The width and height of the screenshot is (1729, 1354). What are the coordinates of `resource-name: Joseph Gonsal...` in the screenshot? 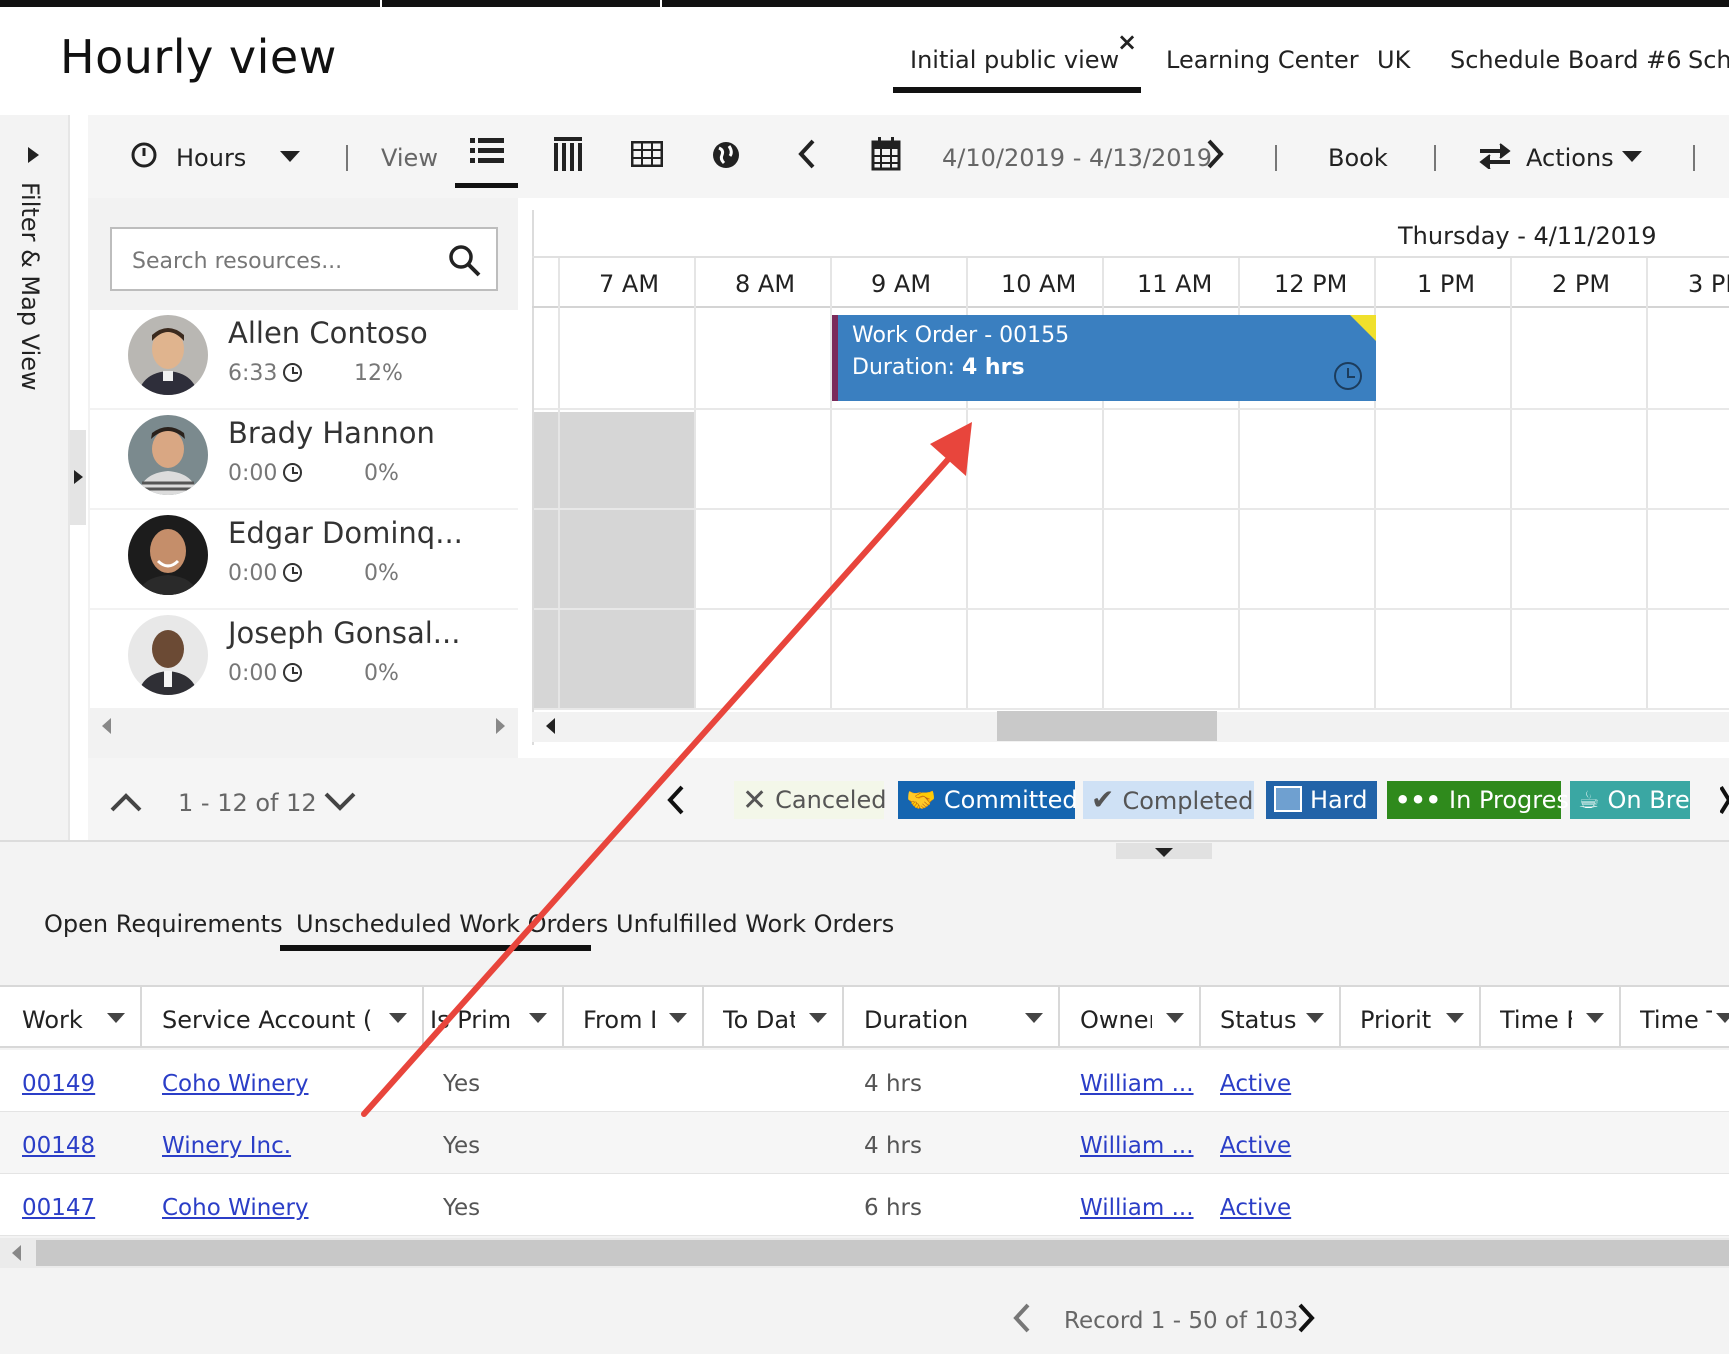 It's located at (344, 633).